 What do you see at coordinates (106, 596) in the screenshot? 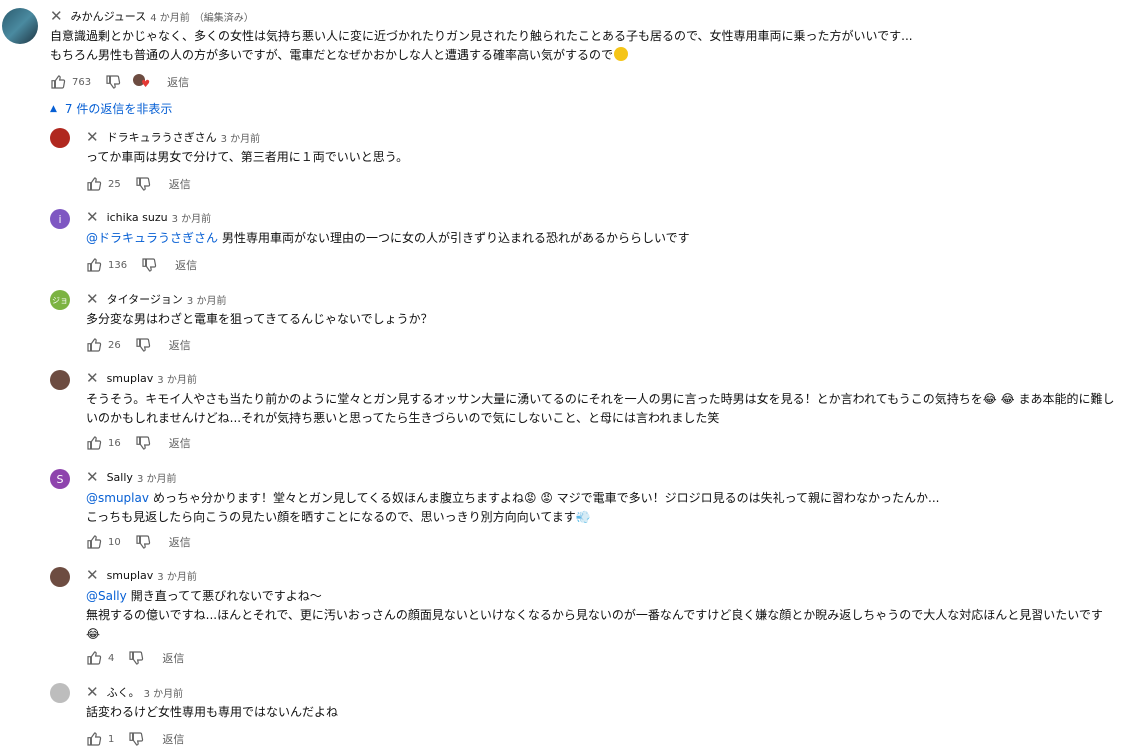
I see `mention-link: @Sally` at bounding box center [106, 596].